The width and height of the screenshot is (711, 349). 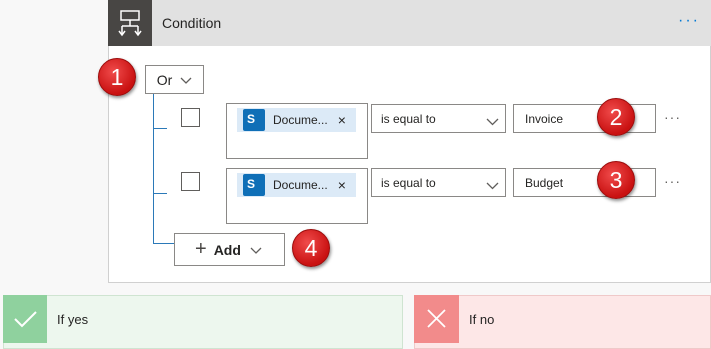 I want to click on annotation-badge-3: 3, so click(x=616, y=180).